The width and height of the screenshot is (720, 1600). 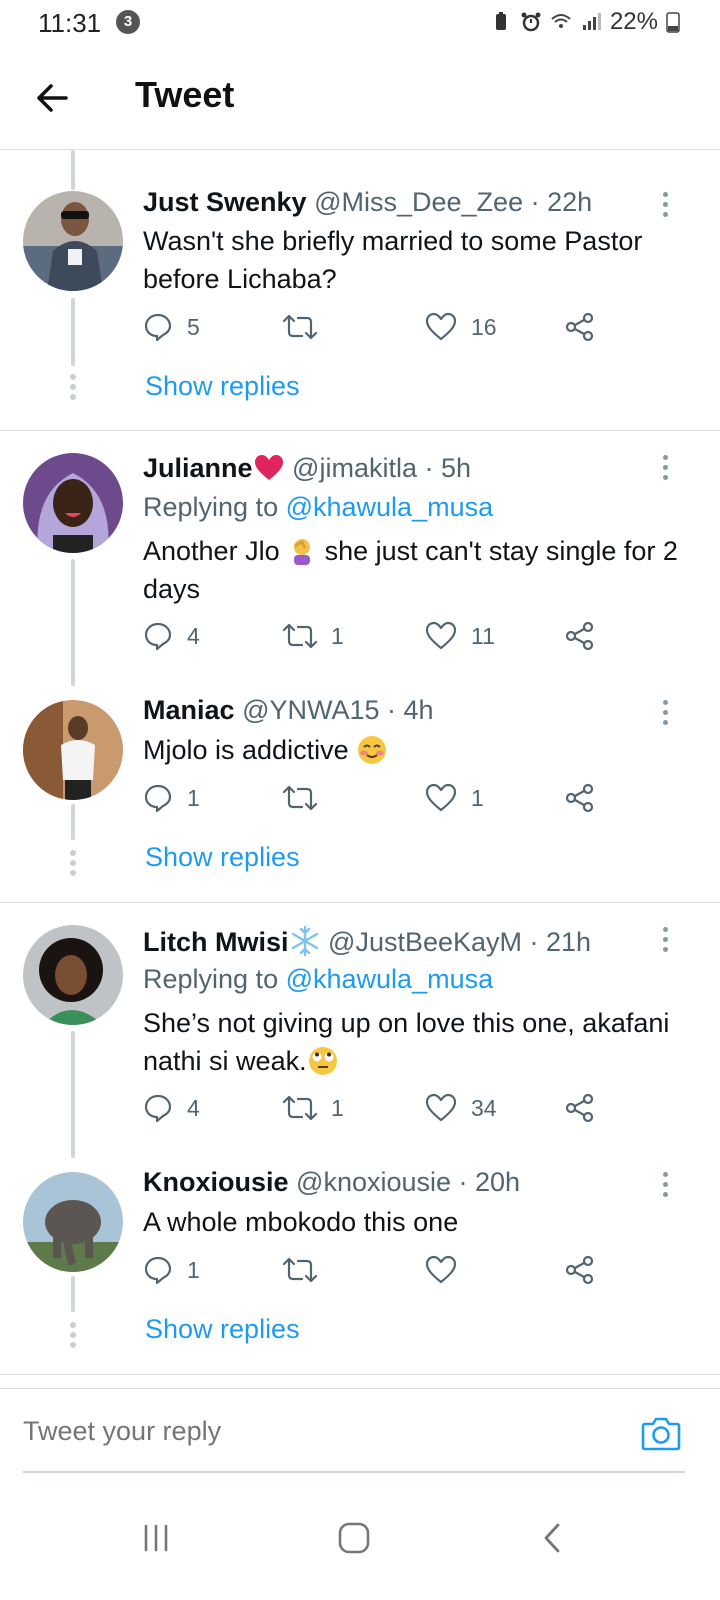 What do you see at coordinates (171, 327) in the screenshot?
I see `reply-button: 5` at bounding box center [171, 327].